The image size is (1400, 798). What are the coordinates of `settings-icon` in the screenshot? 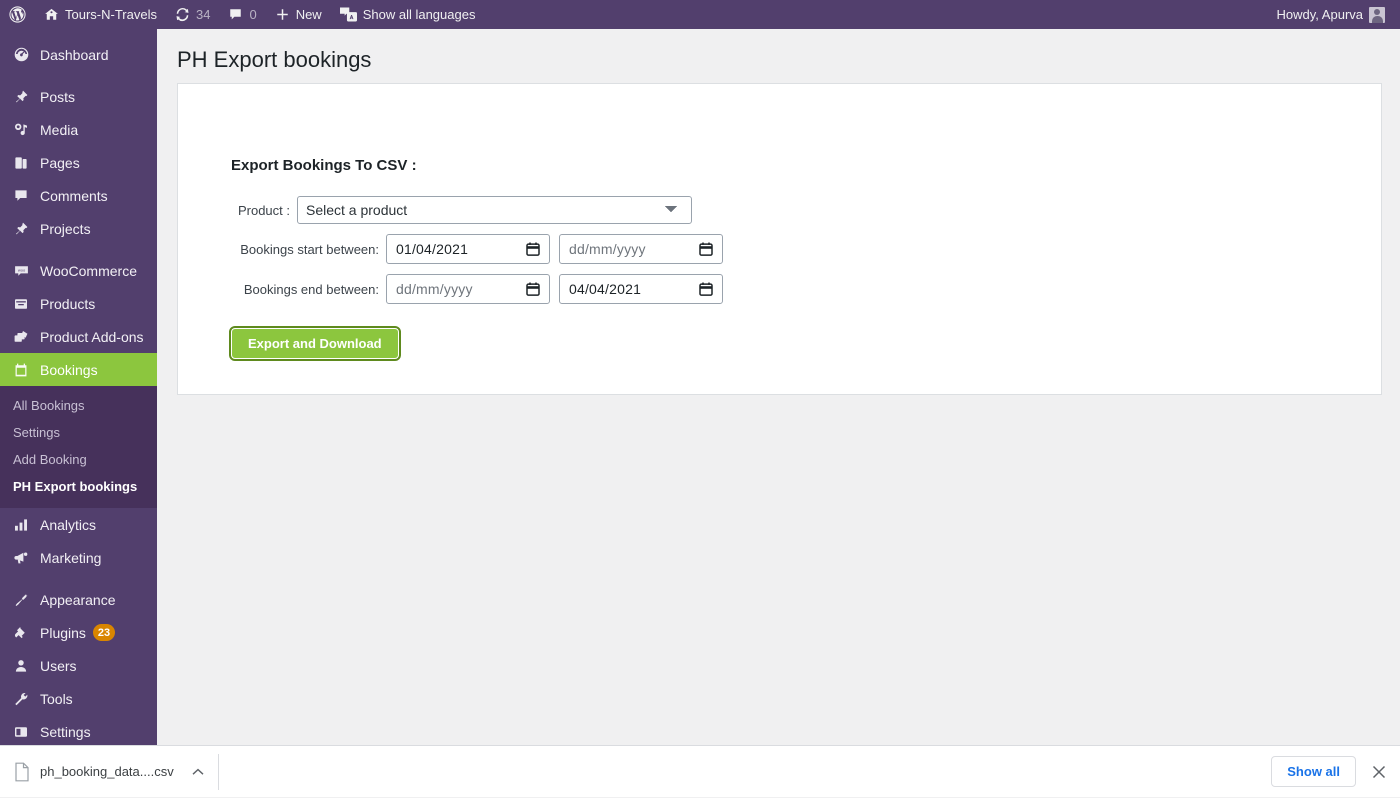 It's located at (21, 732).